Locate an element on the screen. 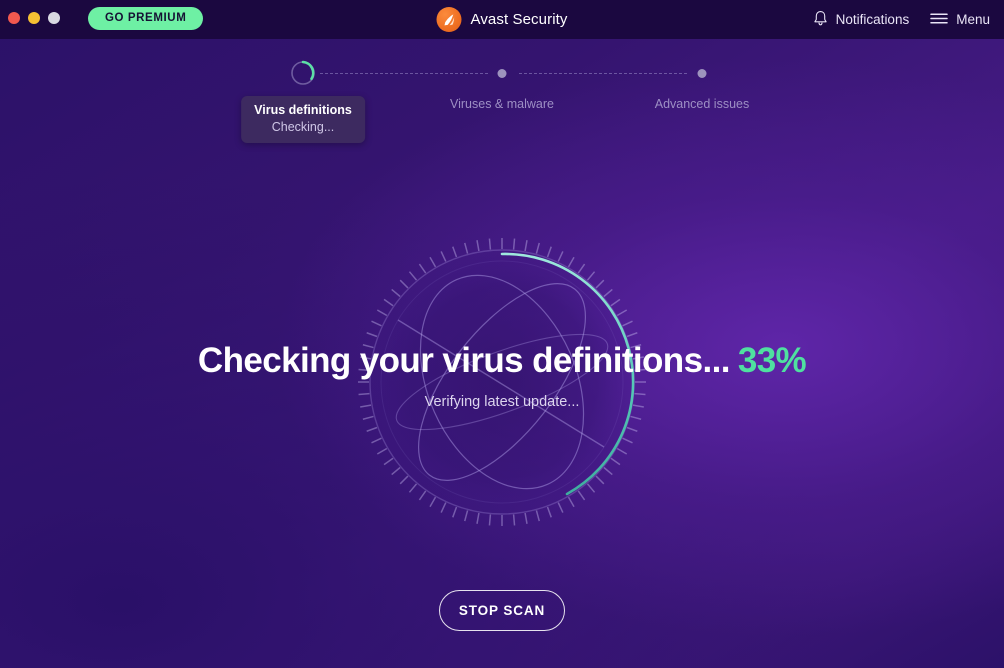 The image size is (1004, 668). header-actions: Notifications Menu is located at coordinates (901, 19).